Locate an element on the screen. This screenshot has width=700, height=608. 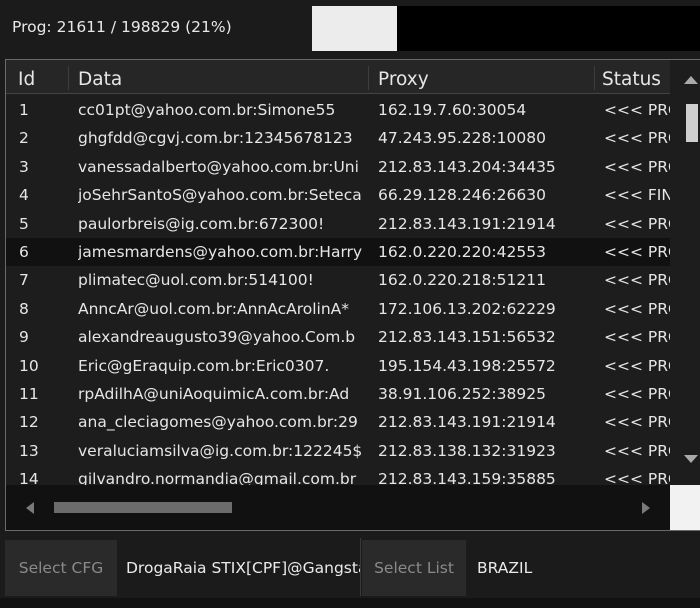
progress-label: Prog: is located at coordinates (32, 27).